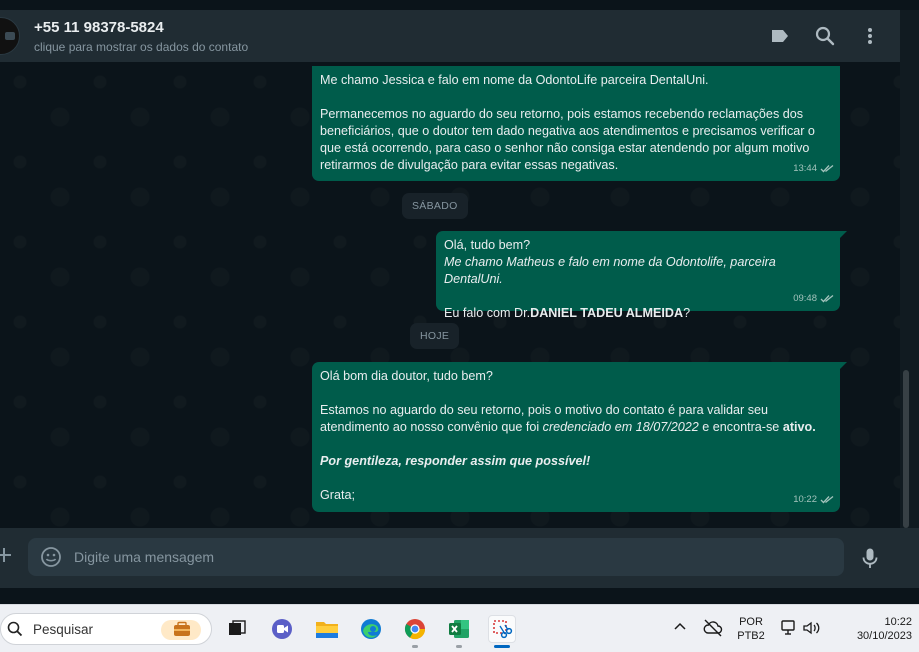 Image resolution: width=919 pixels, height=652 pixels. I want to click on message-timestamp: 13:44, so click(805, 168).